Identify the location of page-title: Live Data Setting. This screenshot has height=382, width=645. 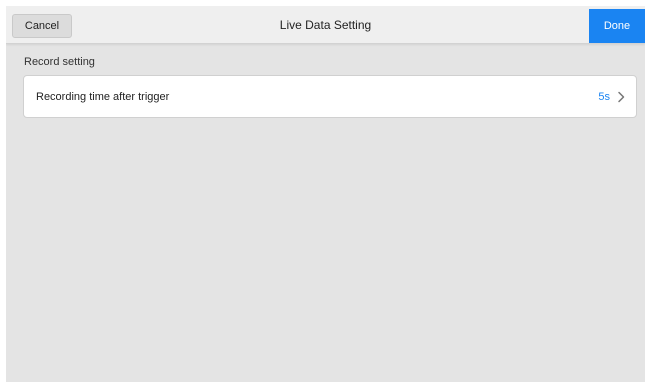
(325, 25).